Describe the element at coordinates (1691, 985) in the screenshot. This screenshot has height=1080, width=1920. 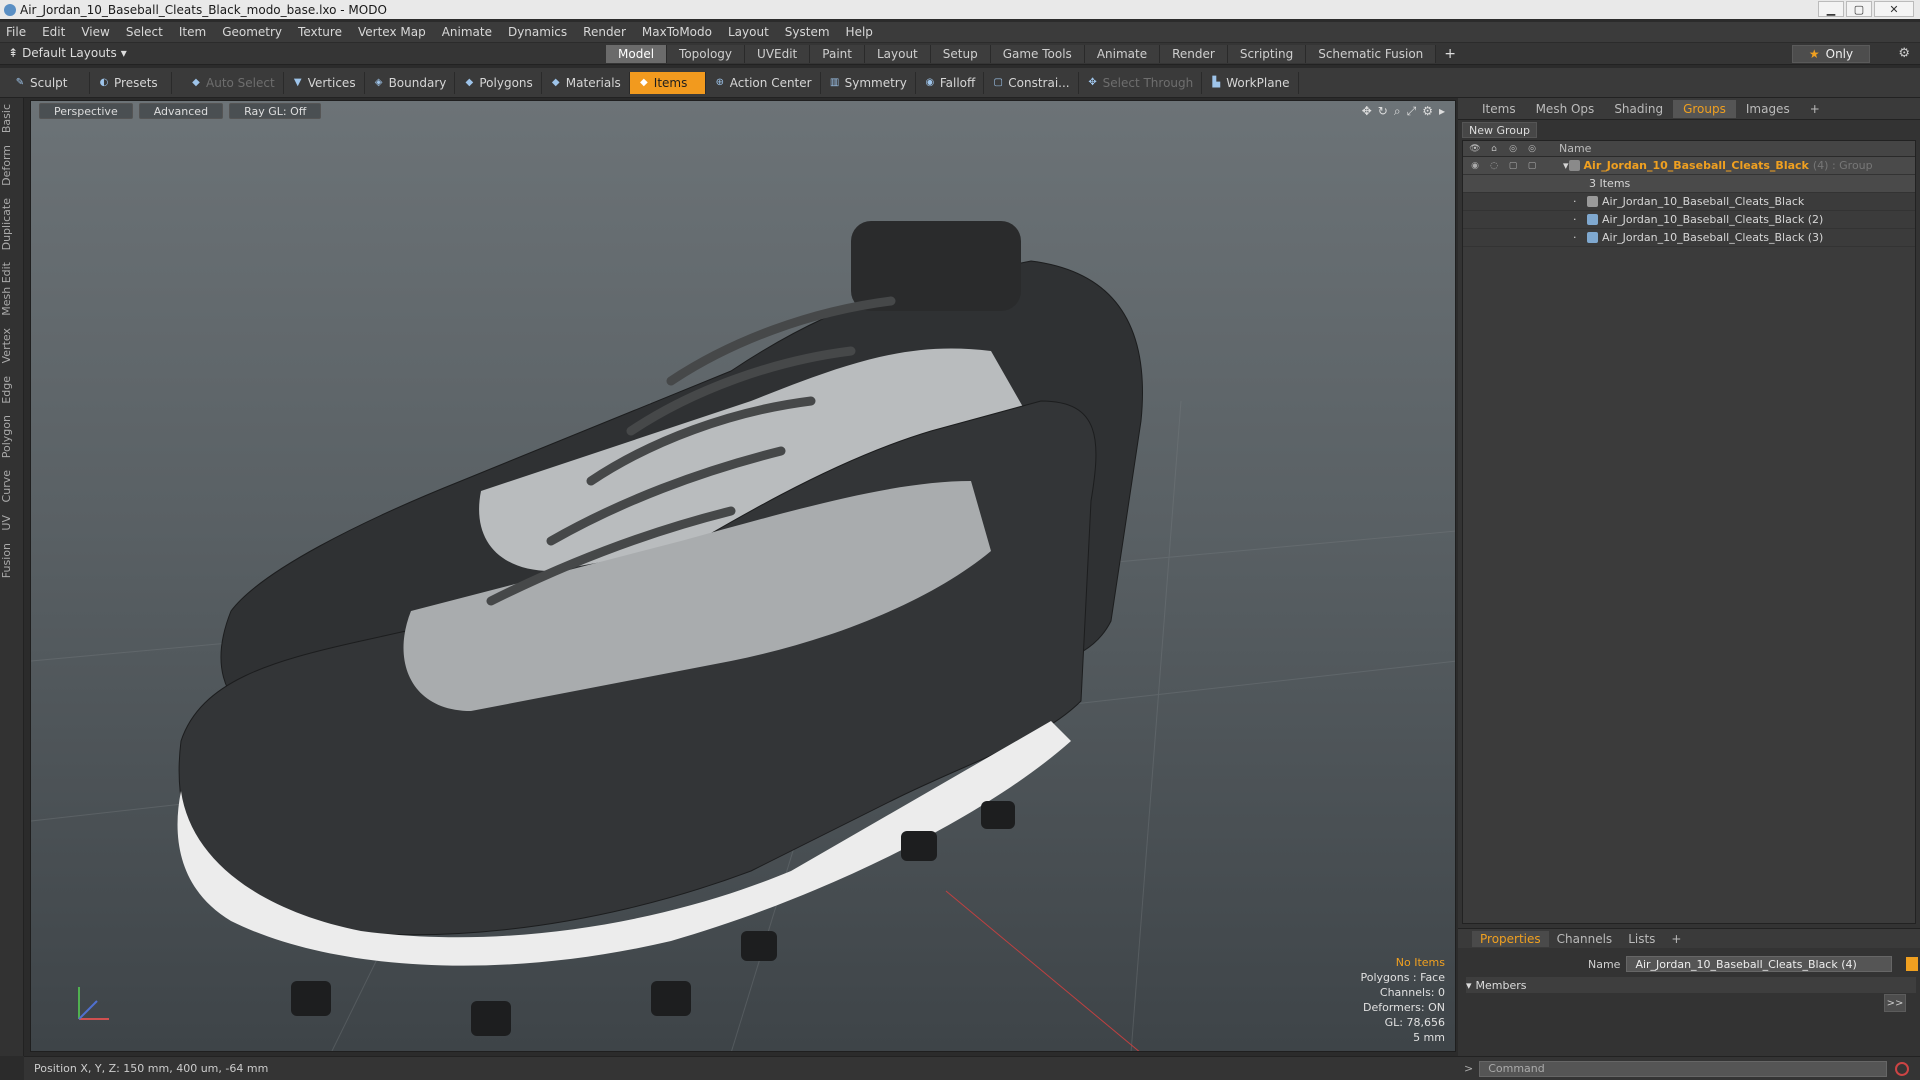
I see `members-section: ▾ Members` at that location.